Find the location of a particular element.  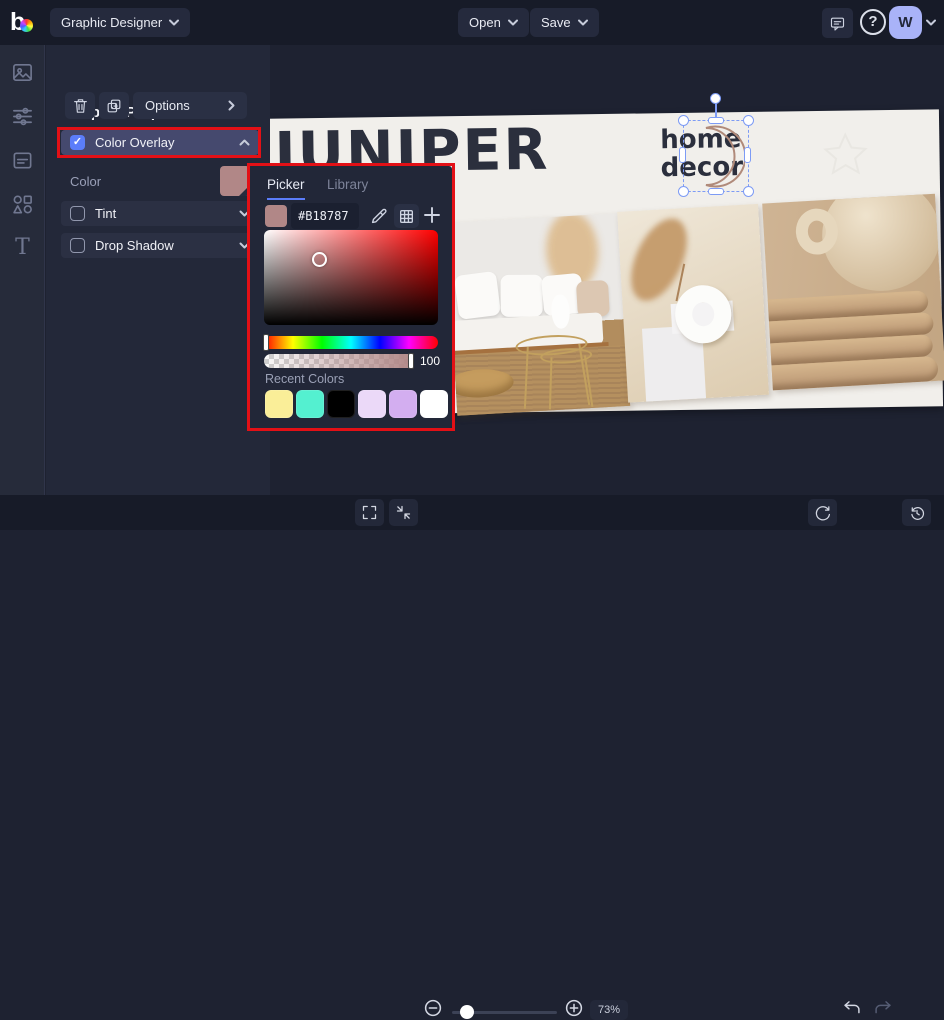

delete-button is located at coordinates (80, 105).